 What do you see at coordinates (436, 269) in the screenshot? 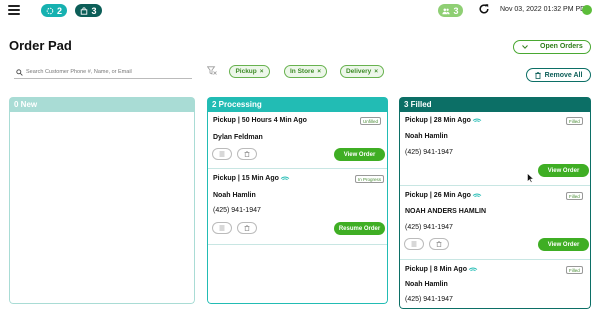
I see `order-title-text: Pickup | 8 Min Ago` at bounding box center [436, 269].